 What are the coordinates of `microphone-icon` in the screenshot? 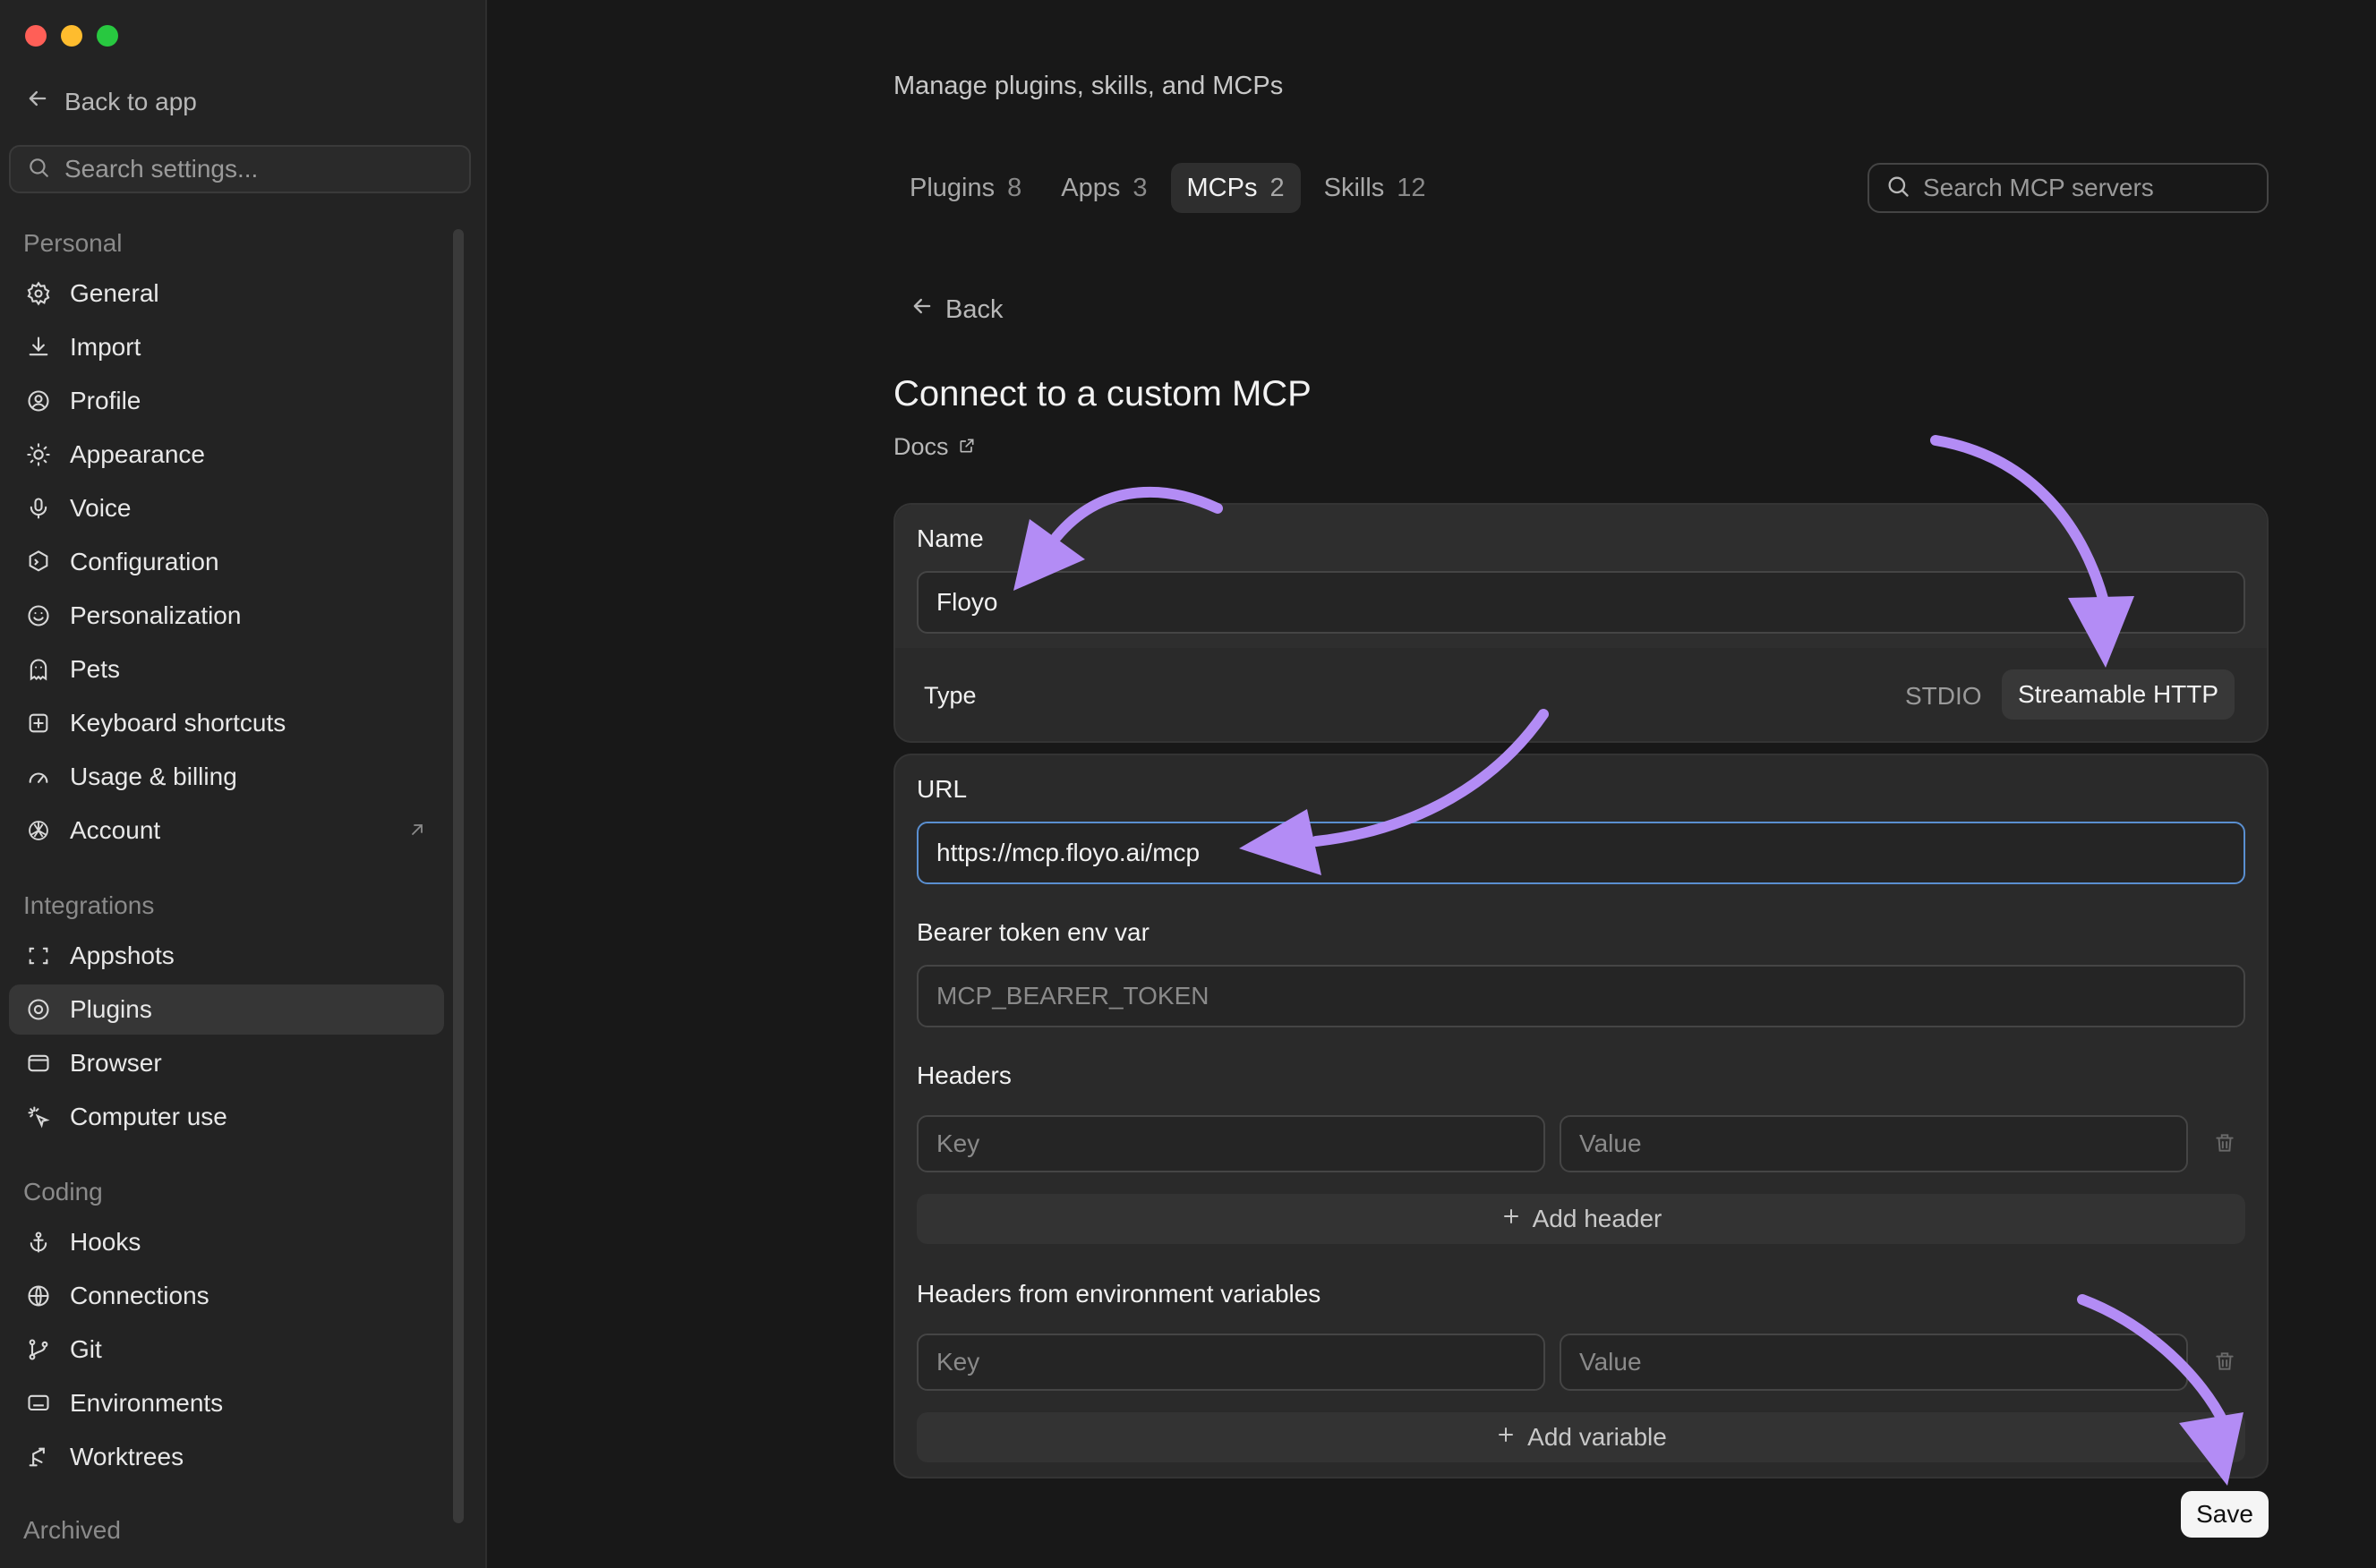 It's located at (38, 508).